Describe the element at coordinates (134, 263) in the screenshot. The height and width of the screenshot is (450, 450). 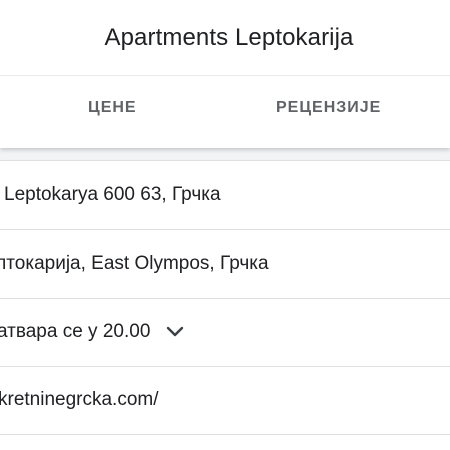
I see `locality-text: птокарија, East Olympos, Грчка` at that location.